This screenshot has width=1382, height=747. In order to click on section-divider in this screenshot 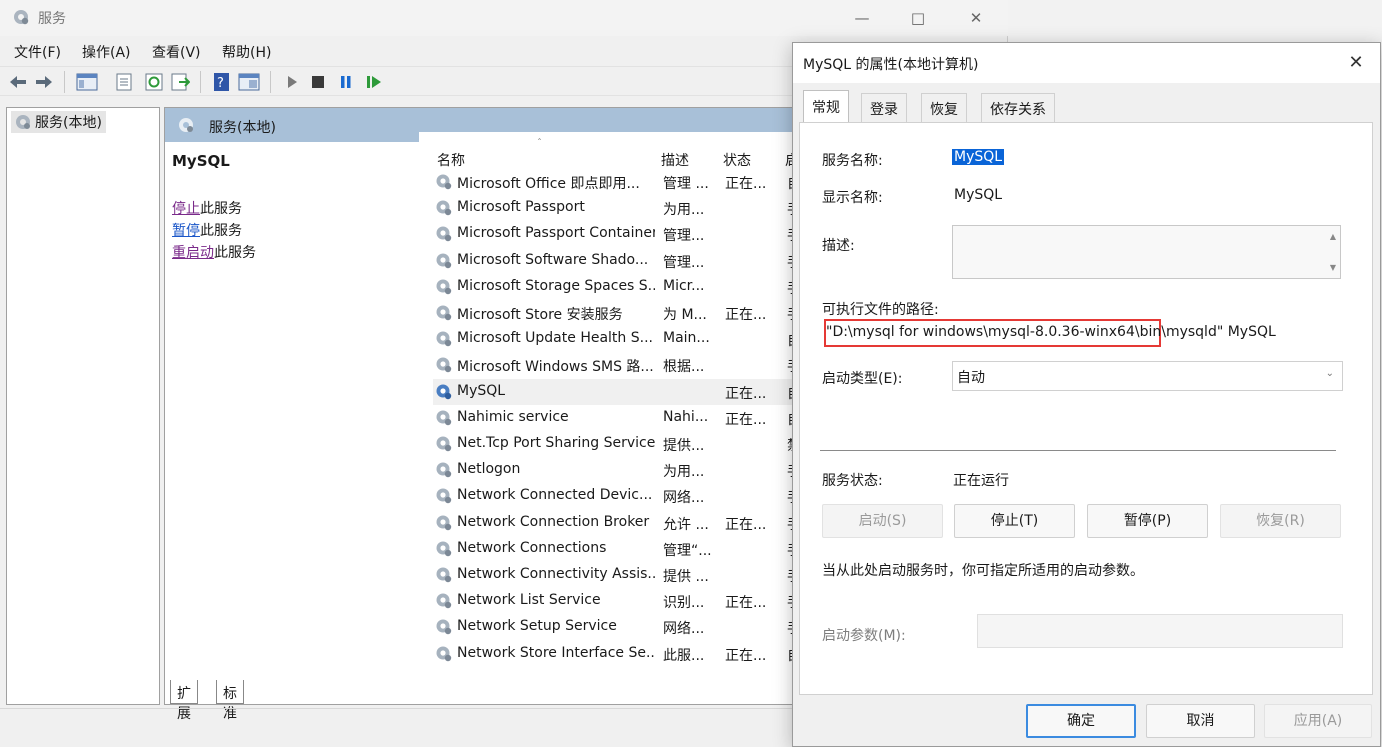, I will do `click(1078, 450)`.